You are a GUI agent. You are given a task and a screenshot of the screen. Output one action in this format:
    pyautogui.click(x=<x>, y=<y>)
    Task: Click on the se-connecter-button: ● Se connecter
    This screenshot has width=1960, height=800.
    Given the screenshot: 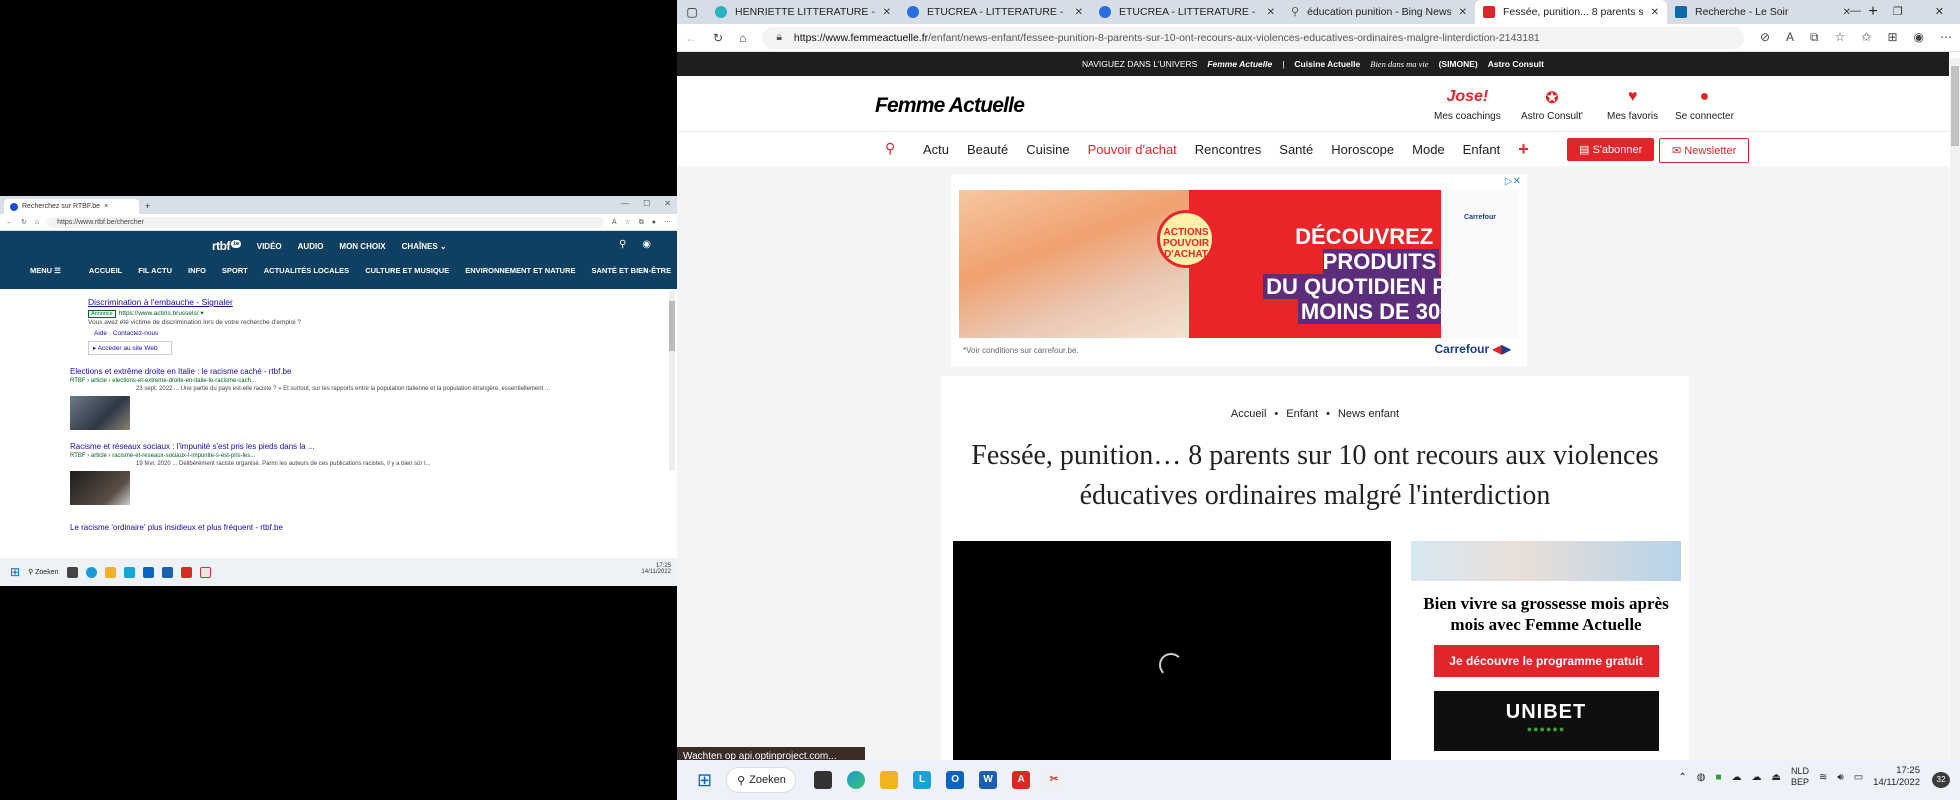 What is the action you would take?
    pyautogui.click(x=1704, y=105)
    